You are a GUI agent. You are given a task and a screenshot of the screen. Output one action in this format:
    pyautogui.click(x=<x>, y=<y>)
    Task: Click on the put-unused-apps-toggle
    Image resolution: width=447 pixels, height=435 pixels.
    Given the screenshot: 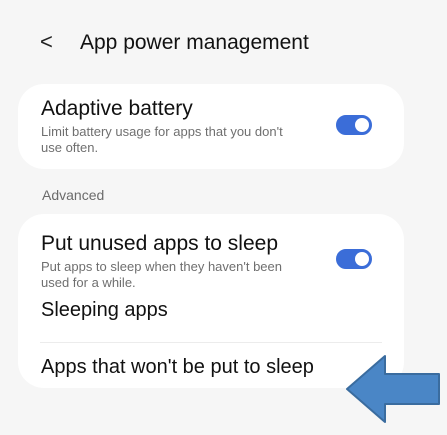 What is the action you would take?
    pyautogui.click(x=354, y=259)
    